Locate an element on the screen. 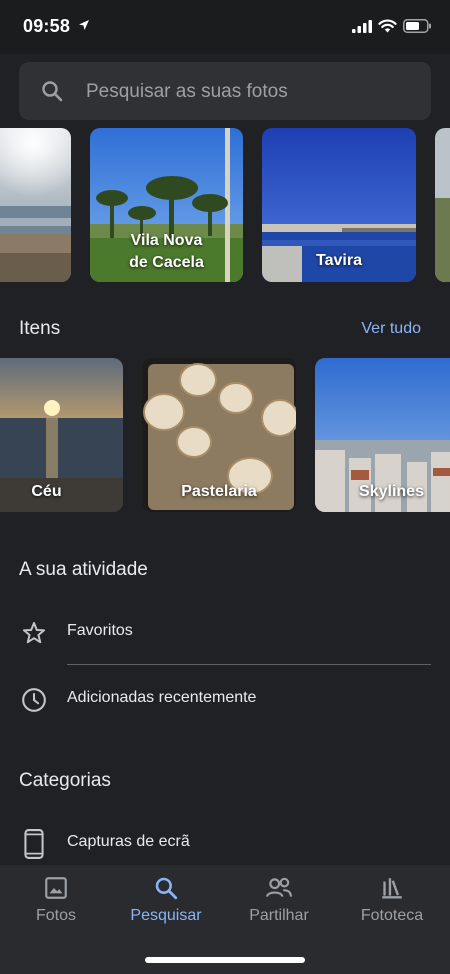 This screenshot has height=974, width=450. photo-icon is located at coordinates (56, 888).